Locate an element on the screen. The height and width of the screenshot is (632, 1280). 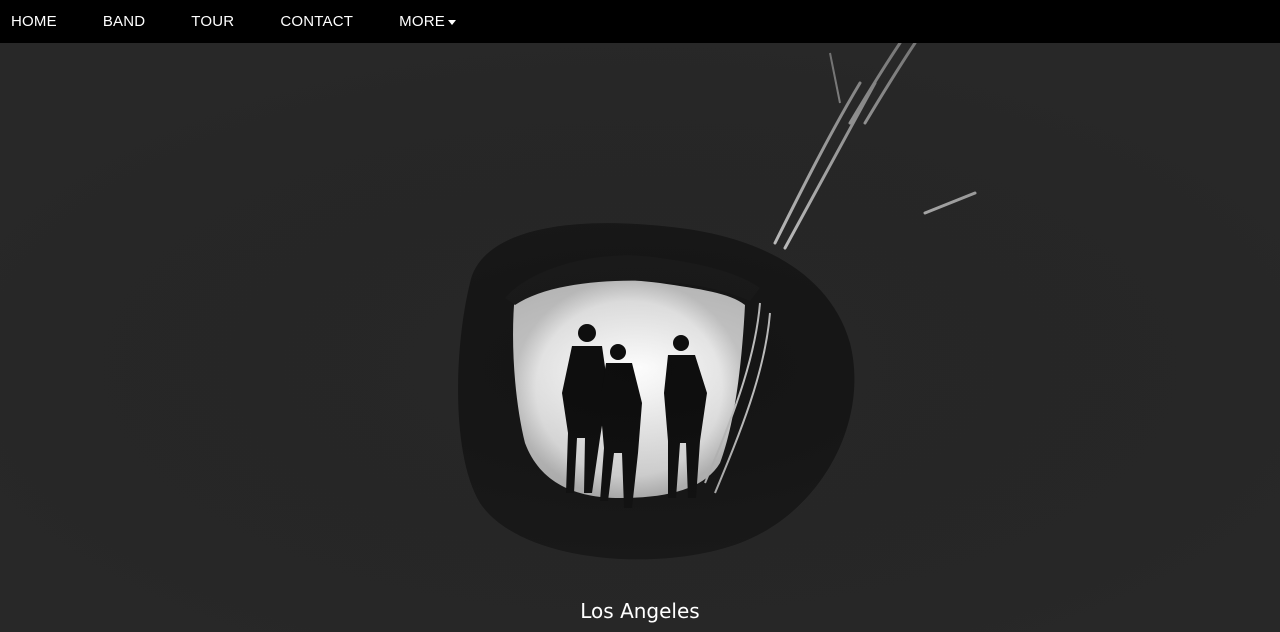
caret-down-icon is located at coordinates (451, 22).